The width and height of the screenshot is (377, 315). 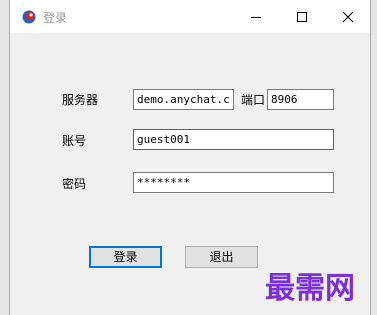 What do you see at coordinates (253, 100) in the screenshot?
I see `port-label: 端口` at bounding box center [253, 100].